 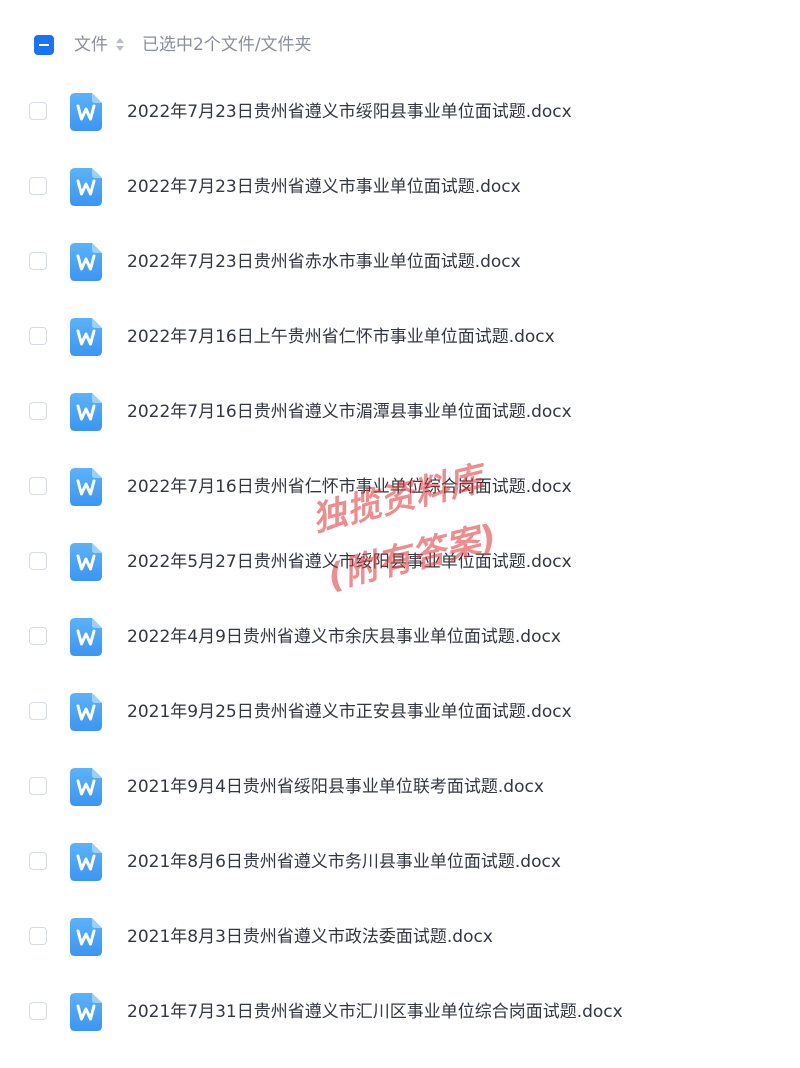 I want to click on file-row: 2022年7月16日贵州省仁怀市事业单位综合岗面试题.docx, so click(x=400, y=487).